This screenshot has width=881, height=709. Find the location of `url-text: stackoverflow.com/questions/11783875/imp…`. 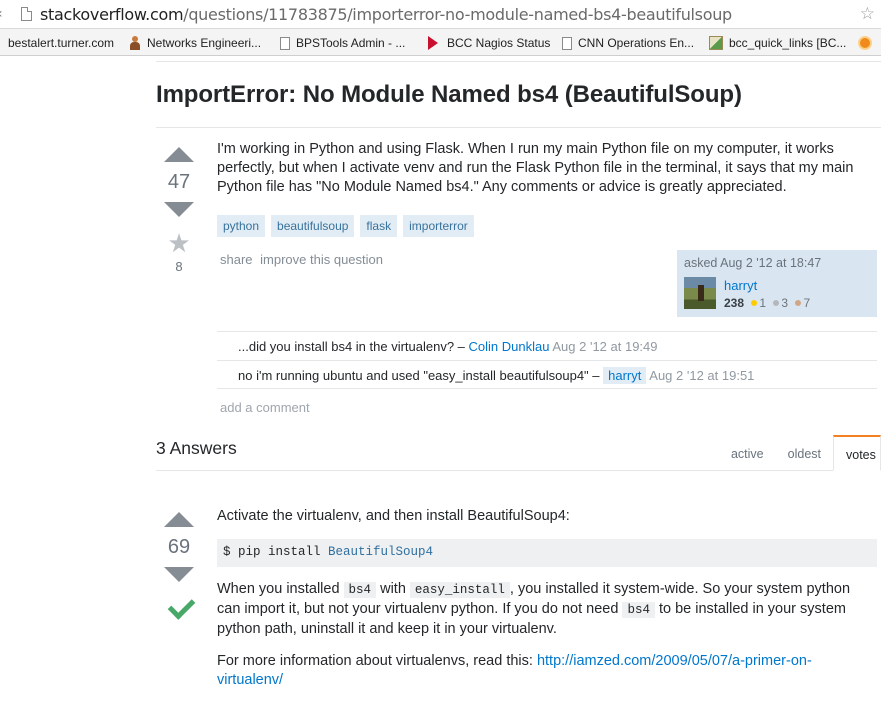

url-text: stackoverflow.com/questions/11783875/imp… is located at coordinates (386, 14).